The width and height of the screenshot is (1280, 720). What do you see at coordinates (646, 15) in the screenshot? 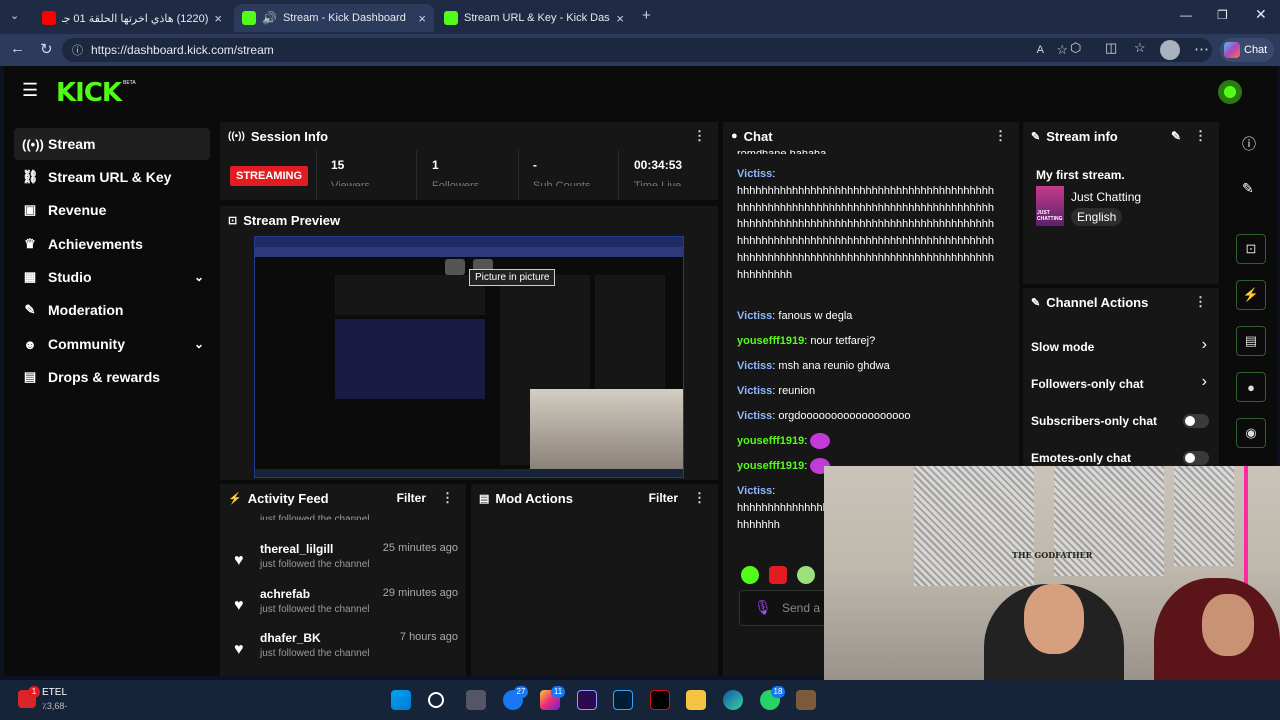
I see `new-tab-icon: +` at bounding box center [646, 15].